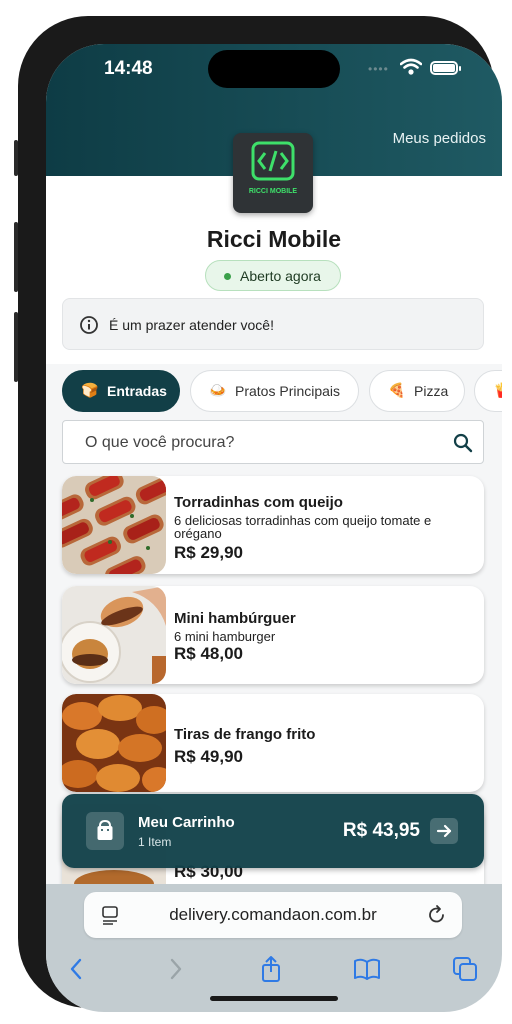  What do you see at coordinates (431, 391) in the screenshot?
I see `category-tab-label: Pizza` at bounding box center [431, 391].